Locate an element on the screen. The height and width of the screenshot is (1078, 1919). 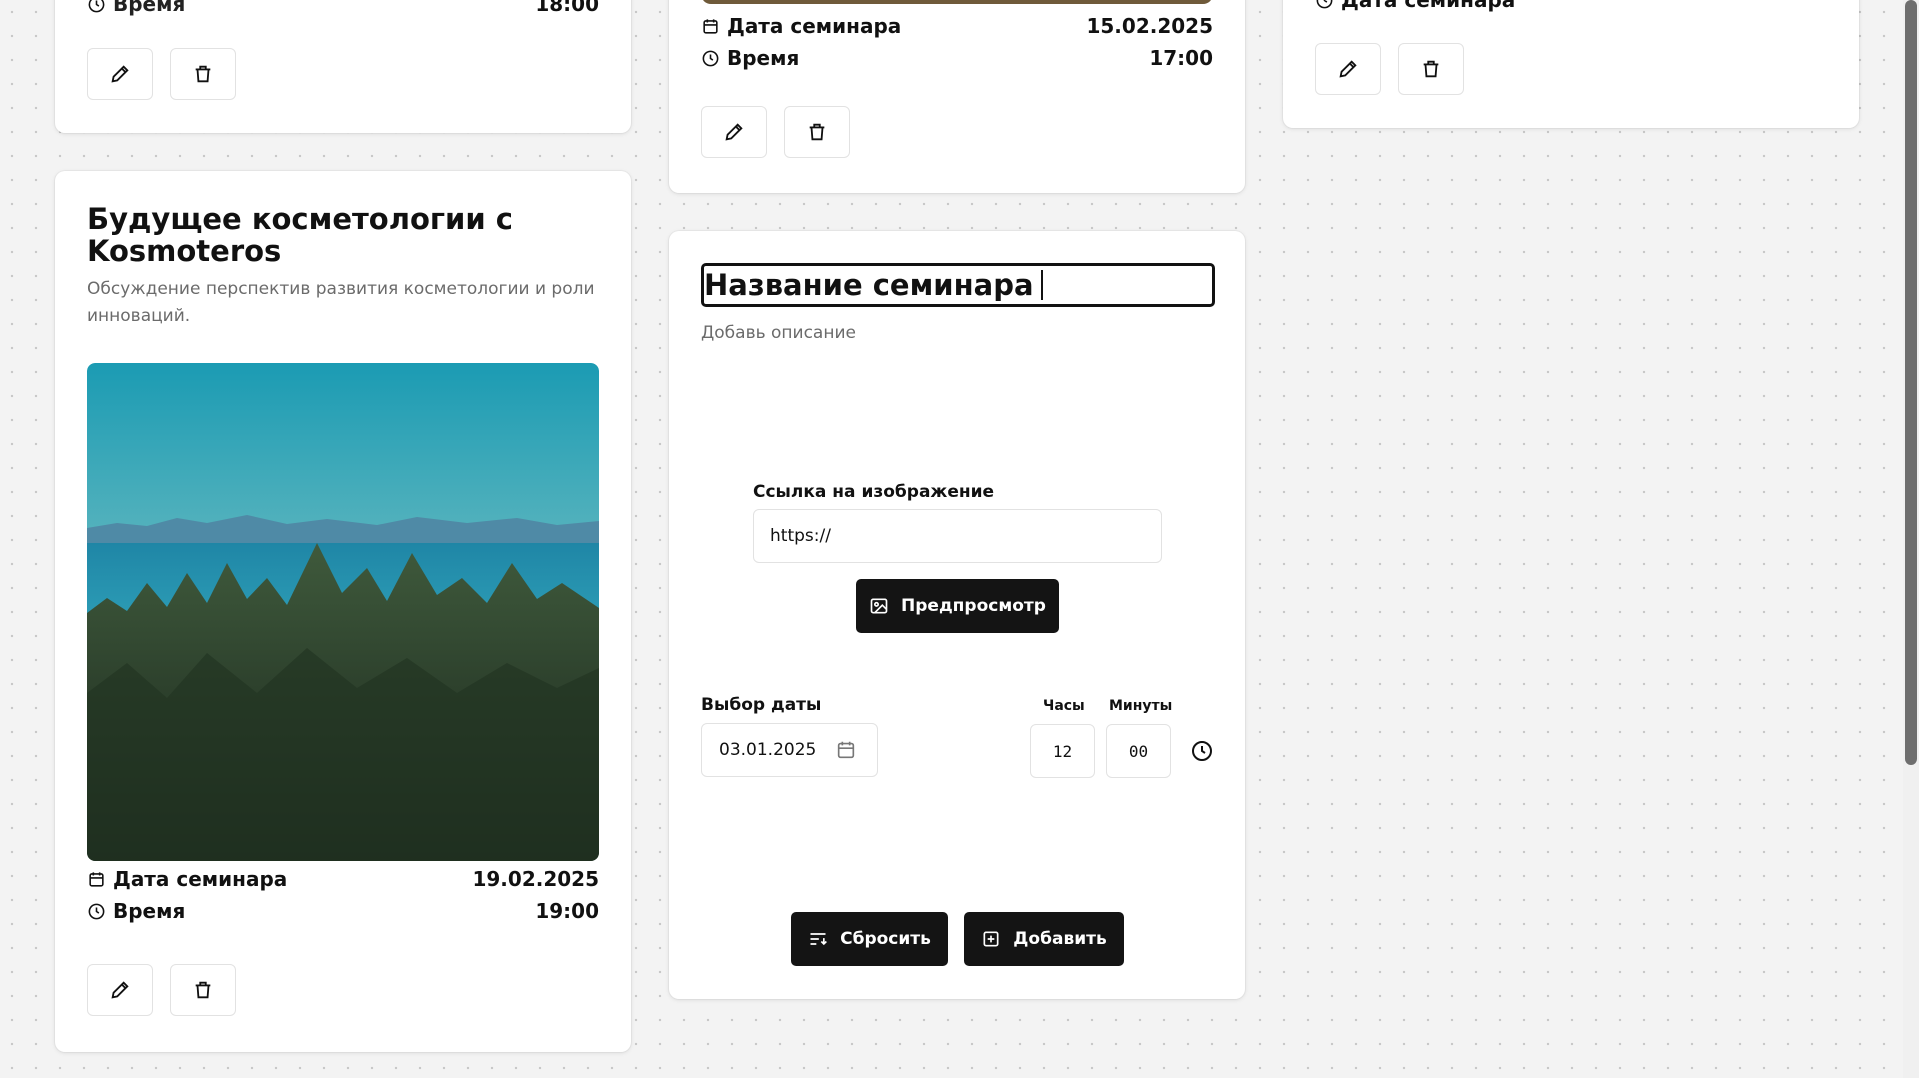
seminar-card-top-right: Дата семинара is located at coordinates (1571, 64).